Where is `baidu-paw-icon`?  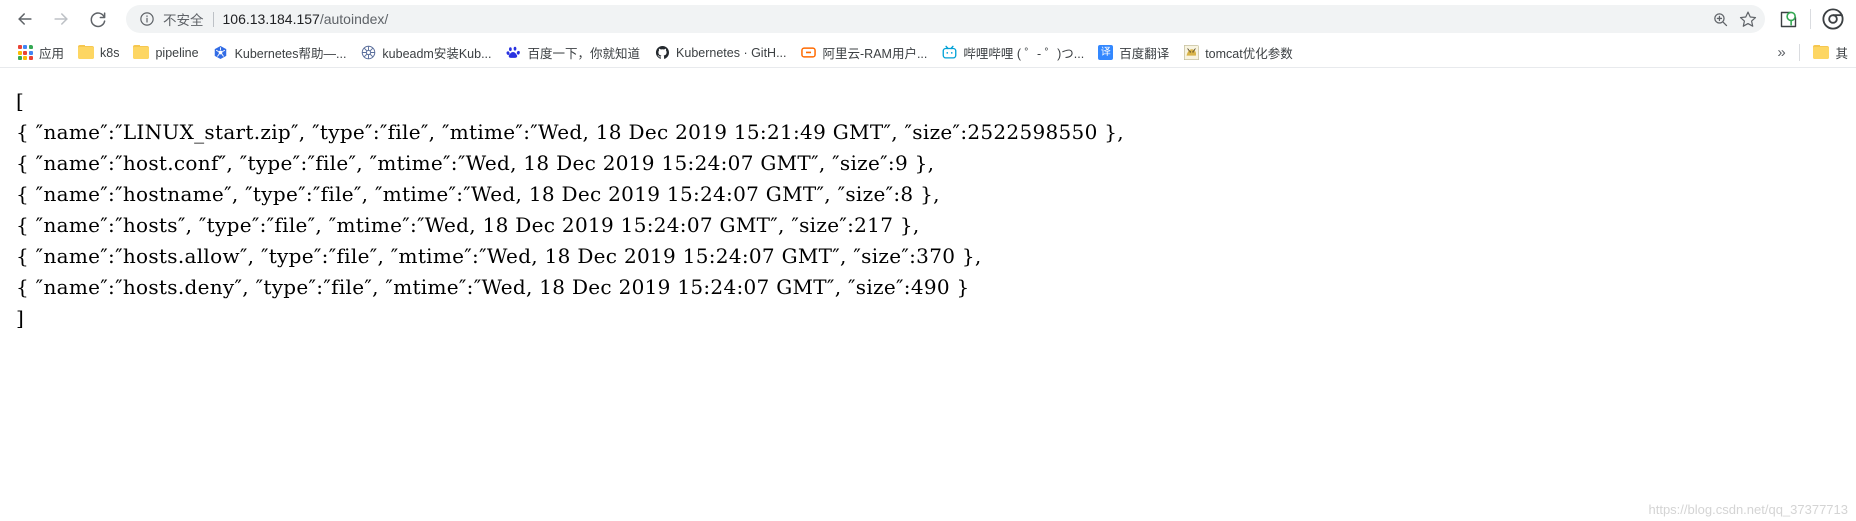
baidu-paw-icon is located at coordinates (514, 53).